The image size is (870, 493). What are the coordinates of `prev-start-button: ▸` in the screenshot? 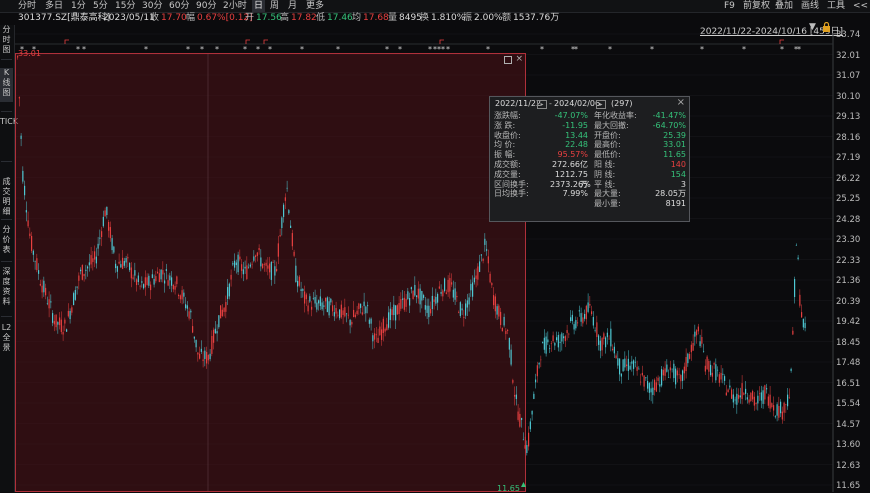 It's located at (542, 104).